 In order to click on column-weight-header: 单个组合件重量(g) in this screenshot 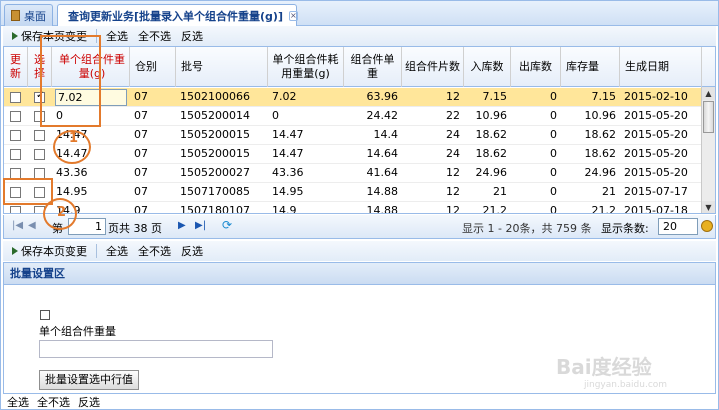, I will do `click(91, 67)`.